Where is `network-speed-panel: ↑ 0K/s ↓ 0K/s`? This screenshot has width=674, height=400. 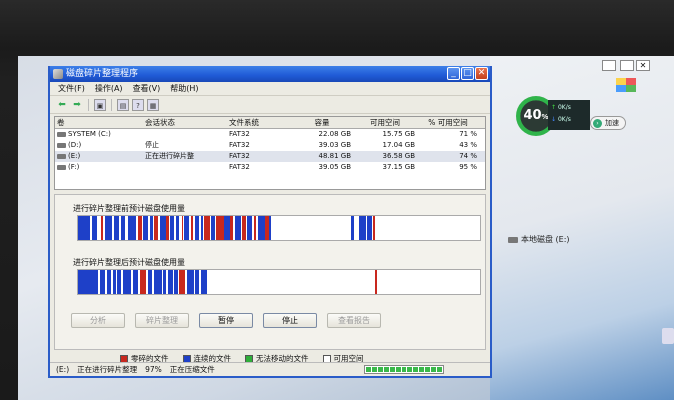 network-speed-panel: ↑ 0K/s ↓ 0K/s is located at coordinates (569, 115).